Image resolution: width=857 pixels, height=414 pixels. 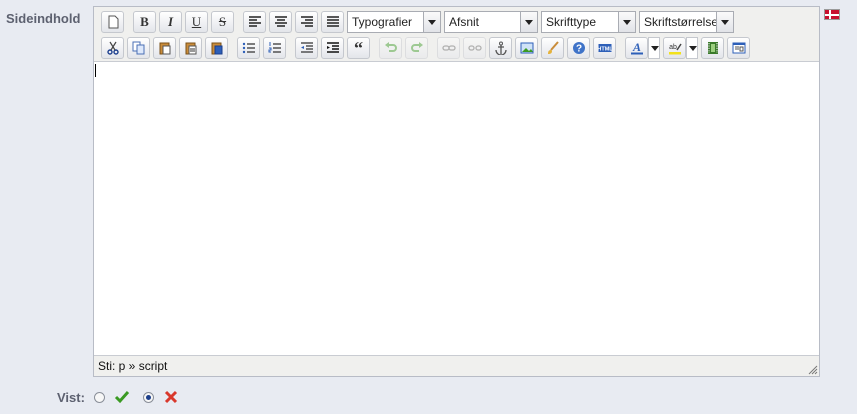 I want to click on new-document-button, so click(x=112, y=22).